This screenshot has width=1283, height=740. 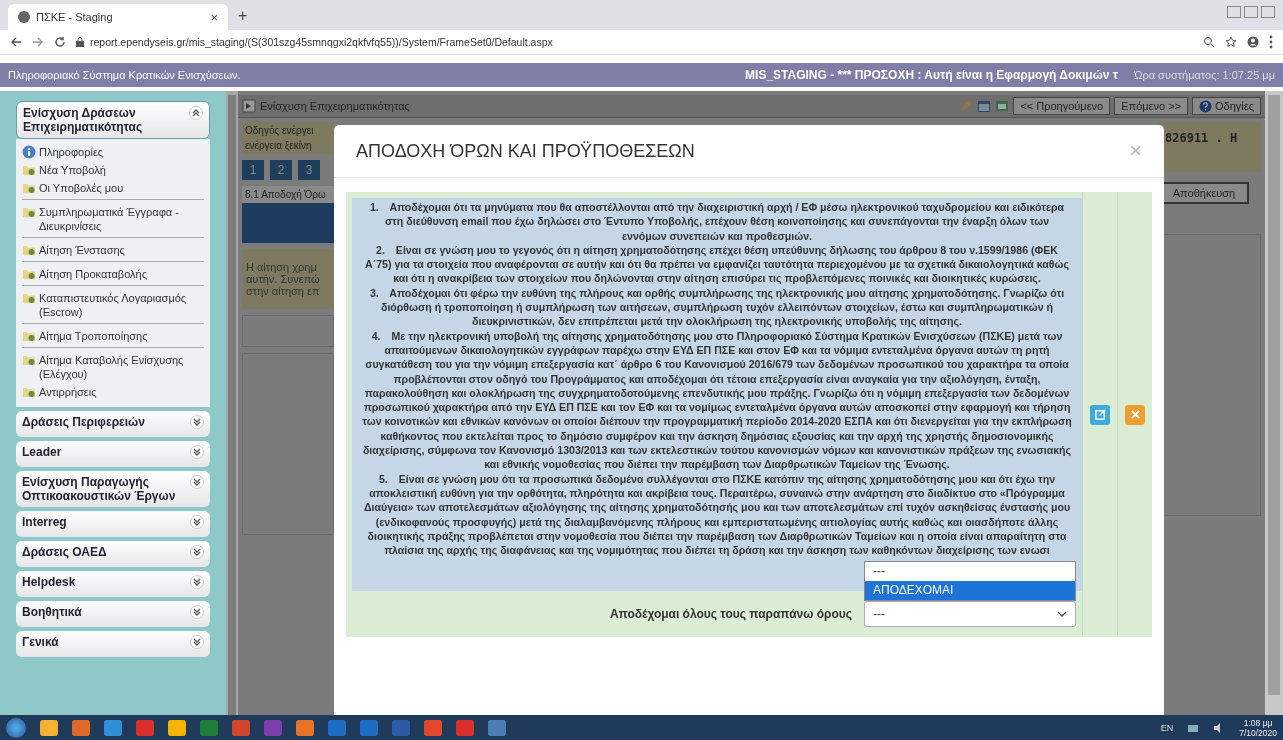 I want to click on taskbar-time: 1:08 μμ, so click(x=1258, y=722).